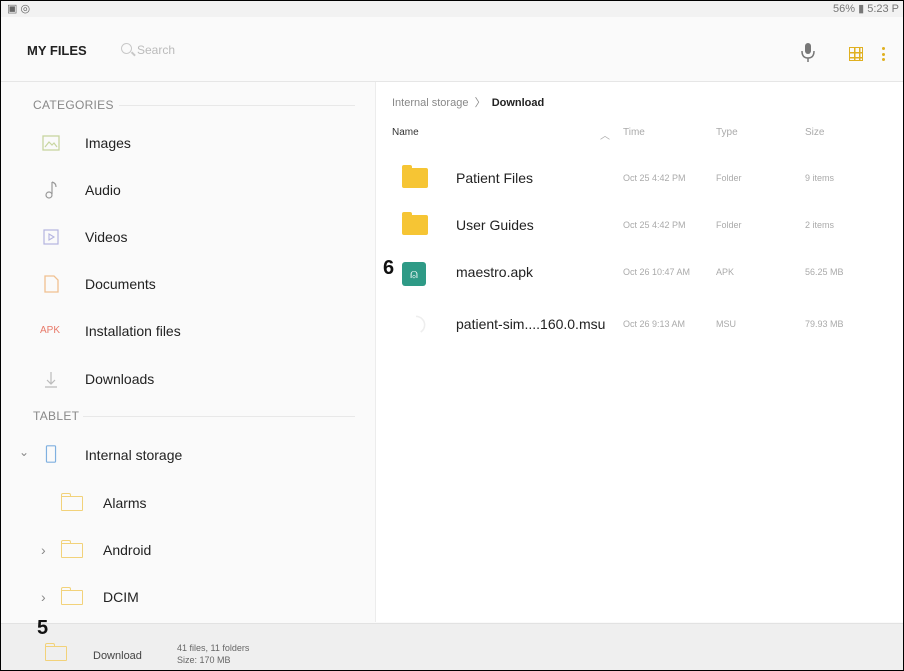 Image resolution: width=904 pixels, height=671 pixels. I want to click on sidebar-item-installation-files: APK Installation files, so click(188, 331).